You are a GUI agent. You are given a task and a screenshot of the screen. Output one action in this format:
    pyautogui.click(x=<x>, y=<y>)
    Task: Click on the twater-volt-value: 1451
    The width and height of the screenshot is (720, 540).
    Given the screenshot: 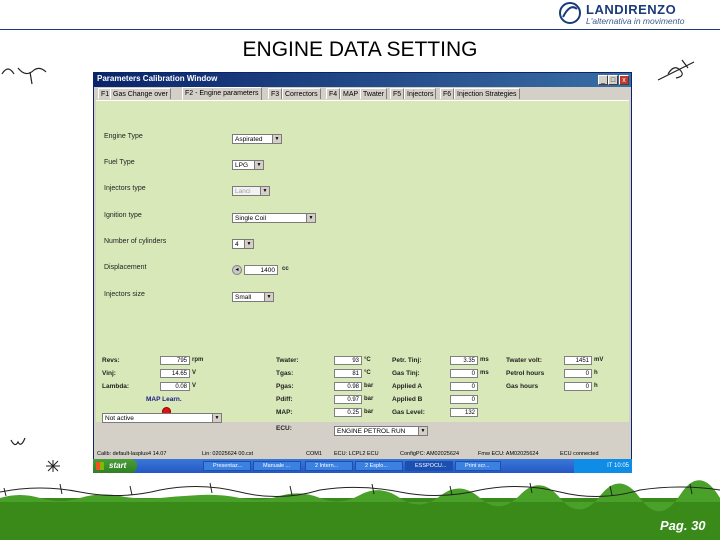 What is the action you would take?
    pyautogui.click(x=578, y=360)
    